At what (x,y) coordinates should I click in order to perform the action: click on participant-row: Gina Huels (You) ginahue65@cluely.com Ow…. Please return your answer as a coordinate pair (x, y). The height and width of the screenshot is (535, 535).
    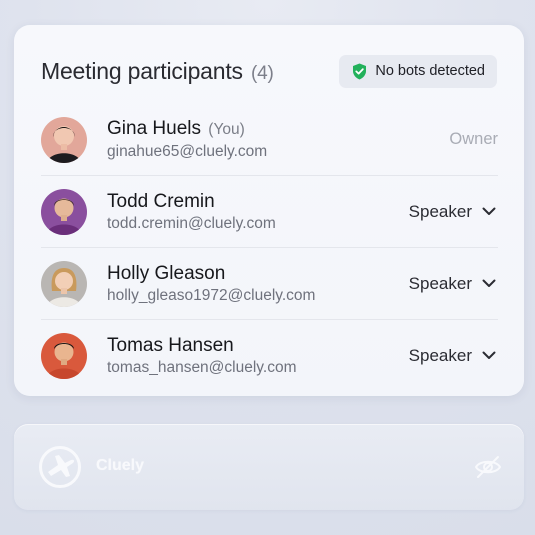
    Looking at the image, I should click on (269, 140).